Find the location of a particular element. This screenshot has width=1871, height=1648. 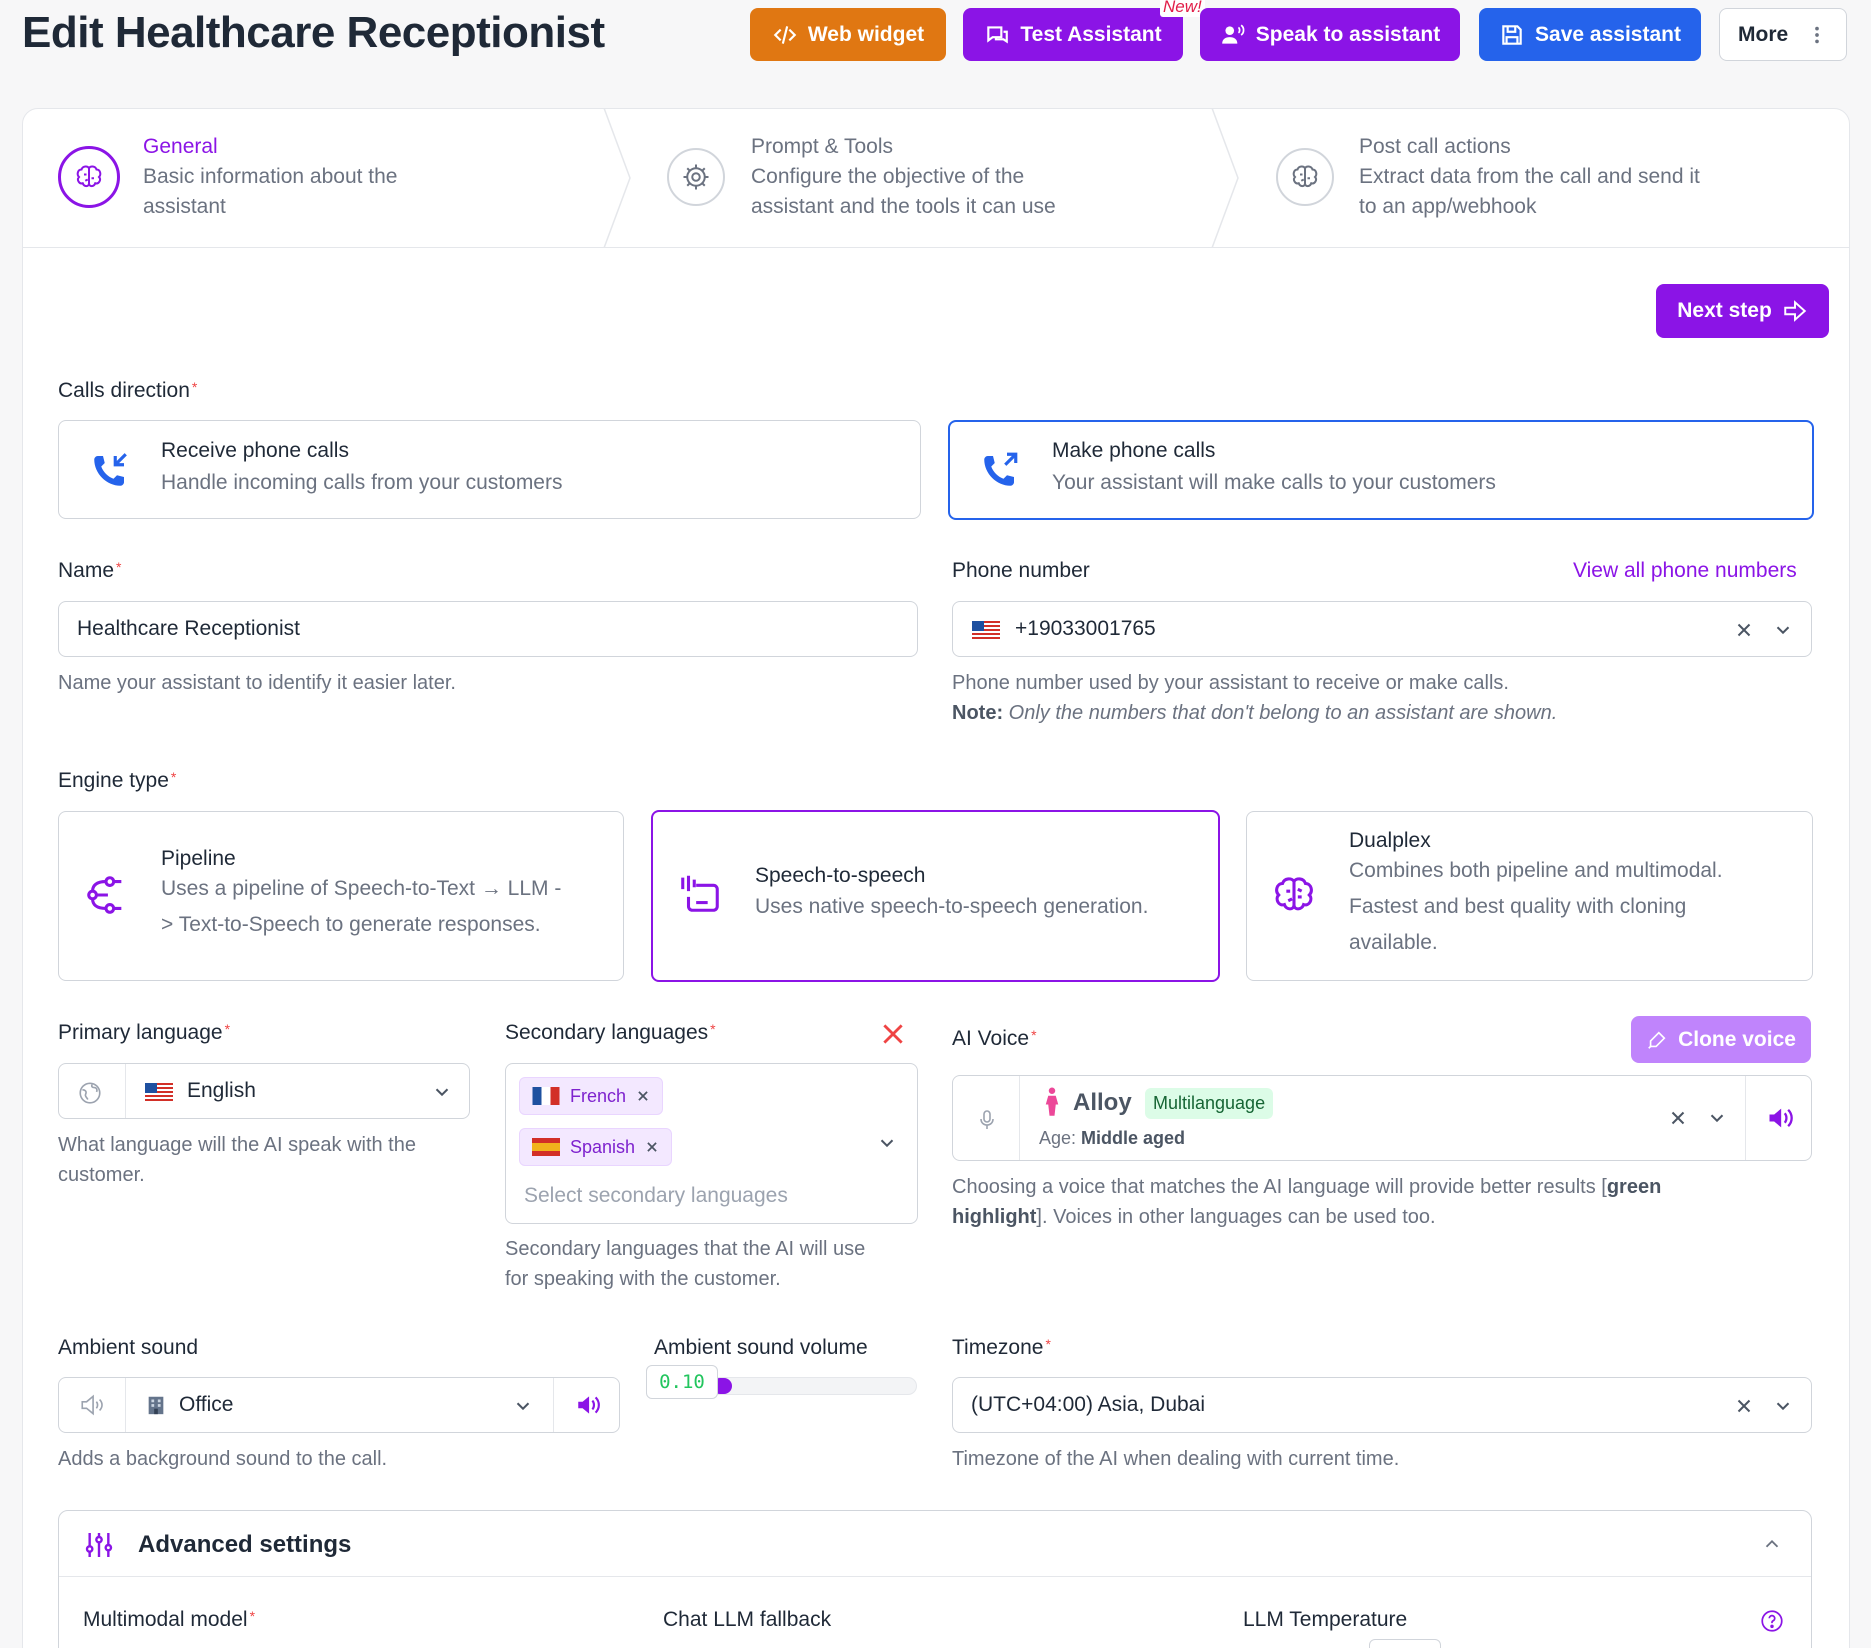

sliders-icon is located at coordinates (99, 1545).